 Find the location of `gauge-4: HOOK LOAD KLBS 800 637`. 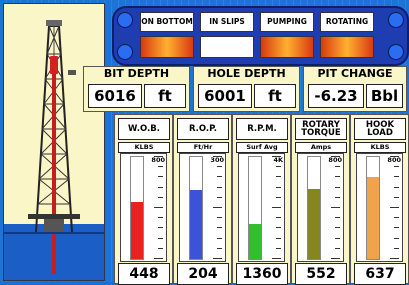

gauge-4: HOOK LOAD KLBS 800 637 is located at coordinates (379, 199).